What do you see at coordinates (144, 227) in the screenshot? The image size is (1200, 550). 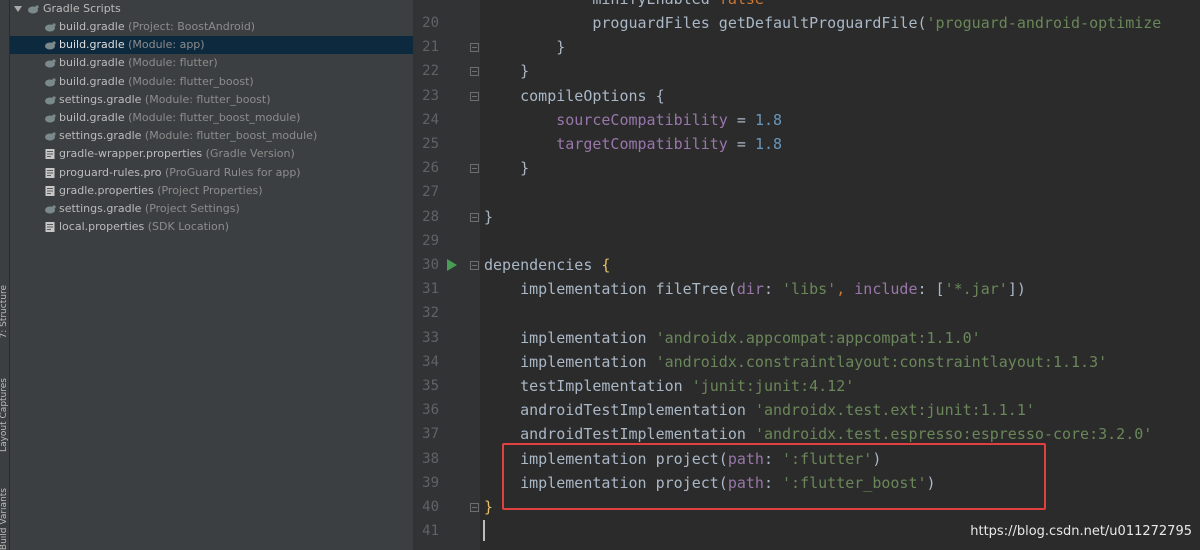 I see `tree-item-label: local.properties (SDK Location)` at bounding box center [144, 227].